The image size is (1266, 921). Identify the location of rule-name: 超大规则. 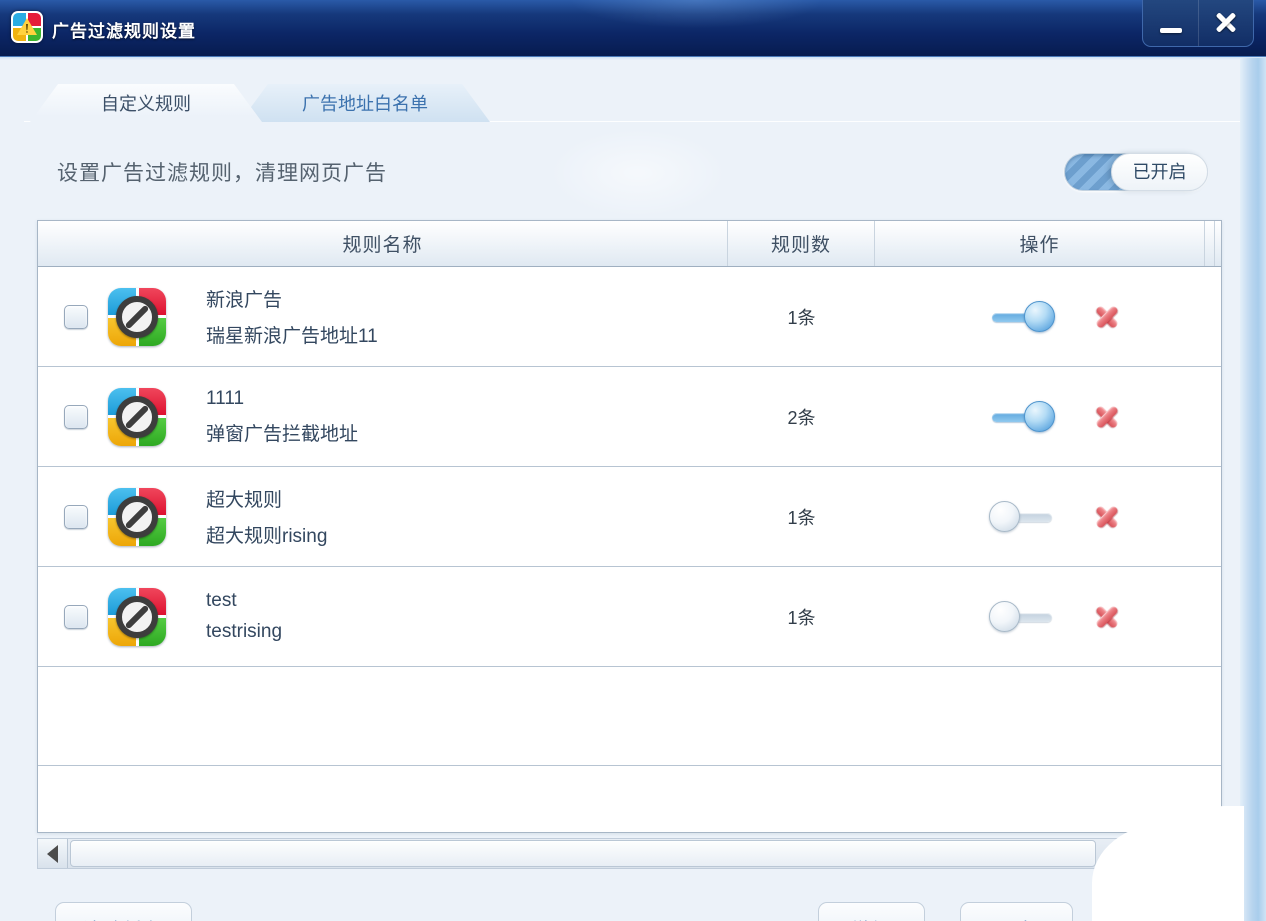
(244, 500).